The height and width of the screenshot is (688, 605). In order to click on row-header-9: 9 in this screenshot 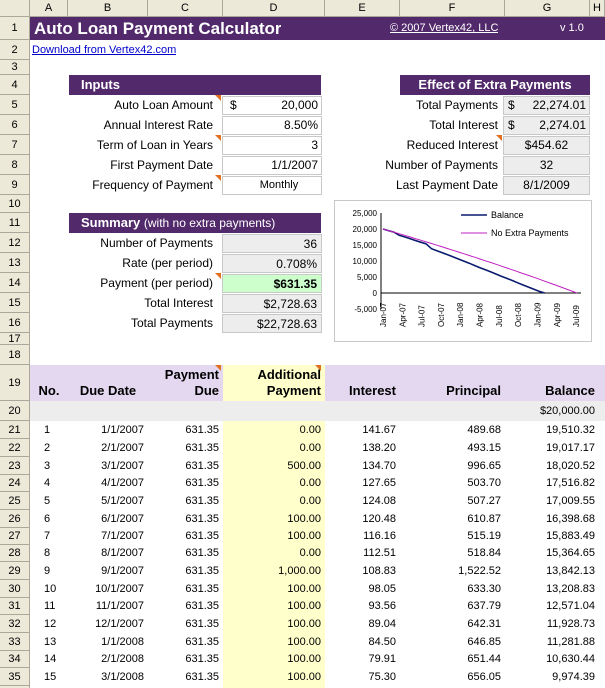, I will do `click(15, 185)`.